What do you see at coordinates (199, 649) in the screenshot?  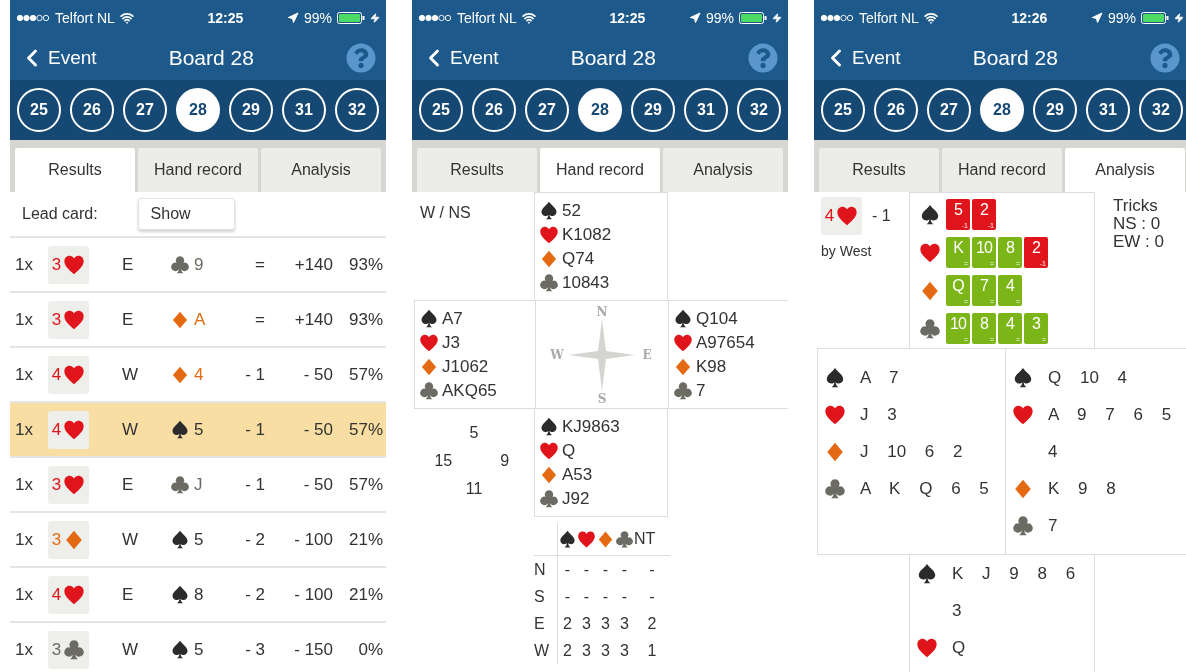 I see `lead-card-cell: 5` at bounding box center [199, 649].